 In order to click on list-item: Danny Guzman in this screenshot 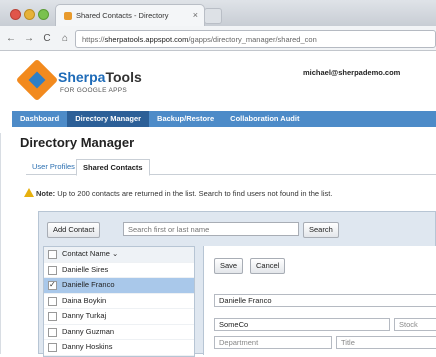, I will do `click(119, 332)`.